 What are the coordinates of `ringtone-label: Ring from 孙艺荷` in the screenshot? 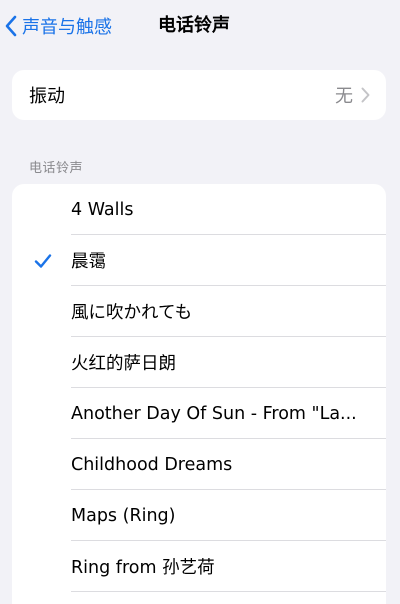 It's located at (143, 568).